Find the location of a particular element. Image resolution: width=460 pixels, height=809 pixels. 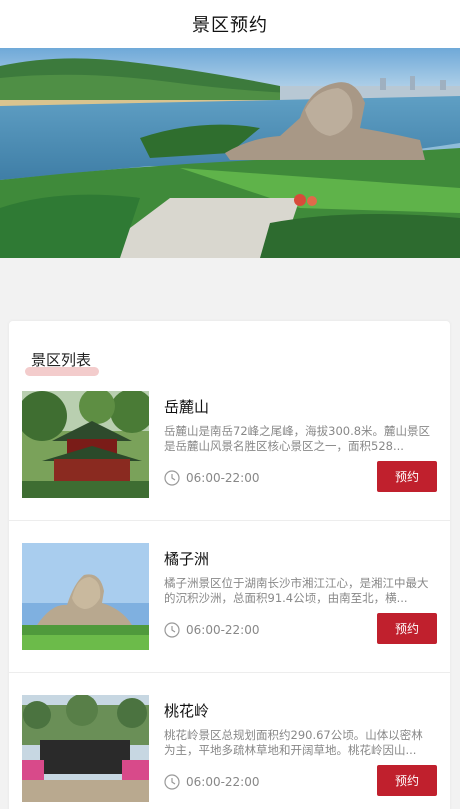

page-title: 景区预约 is located at coordinates (230, 25).